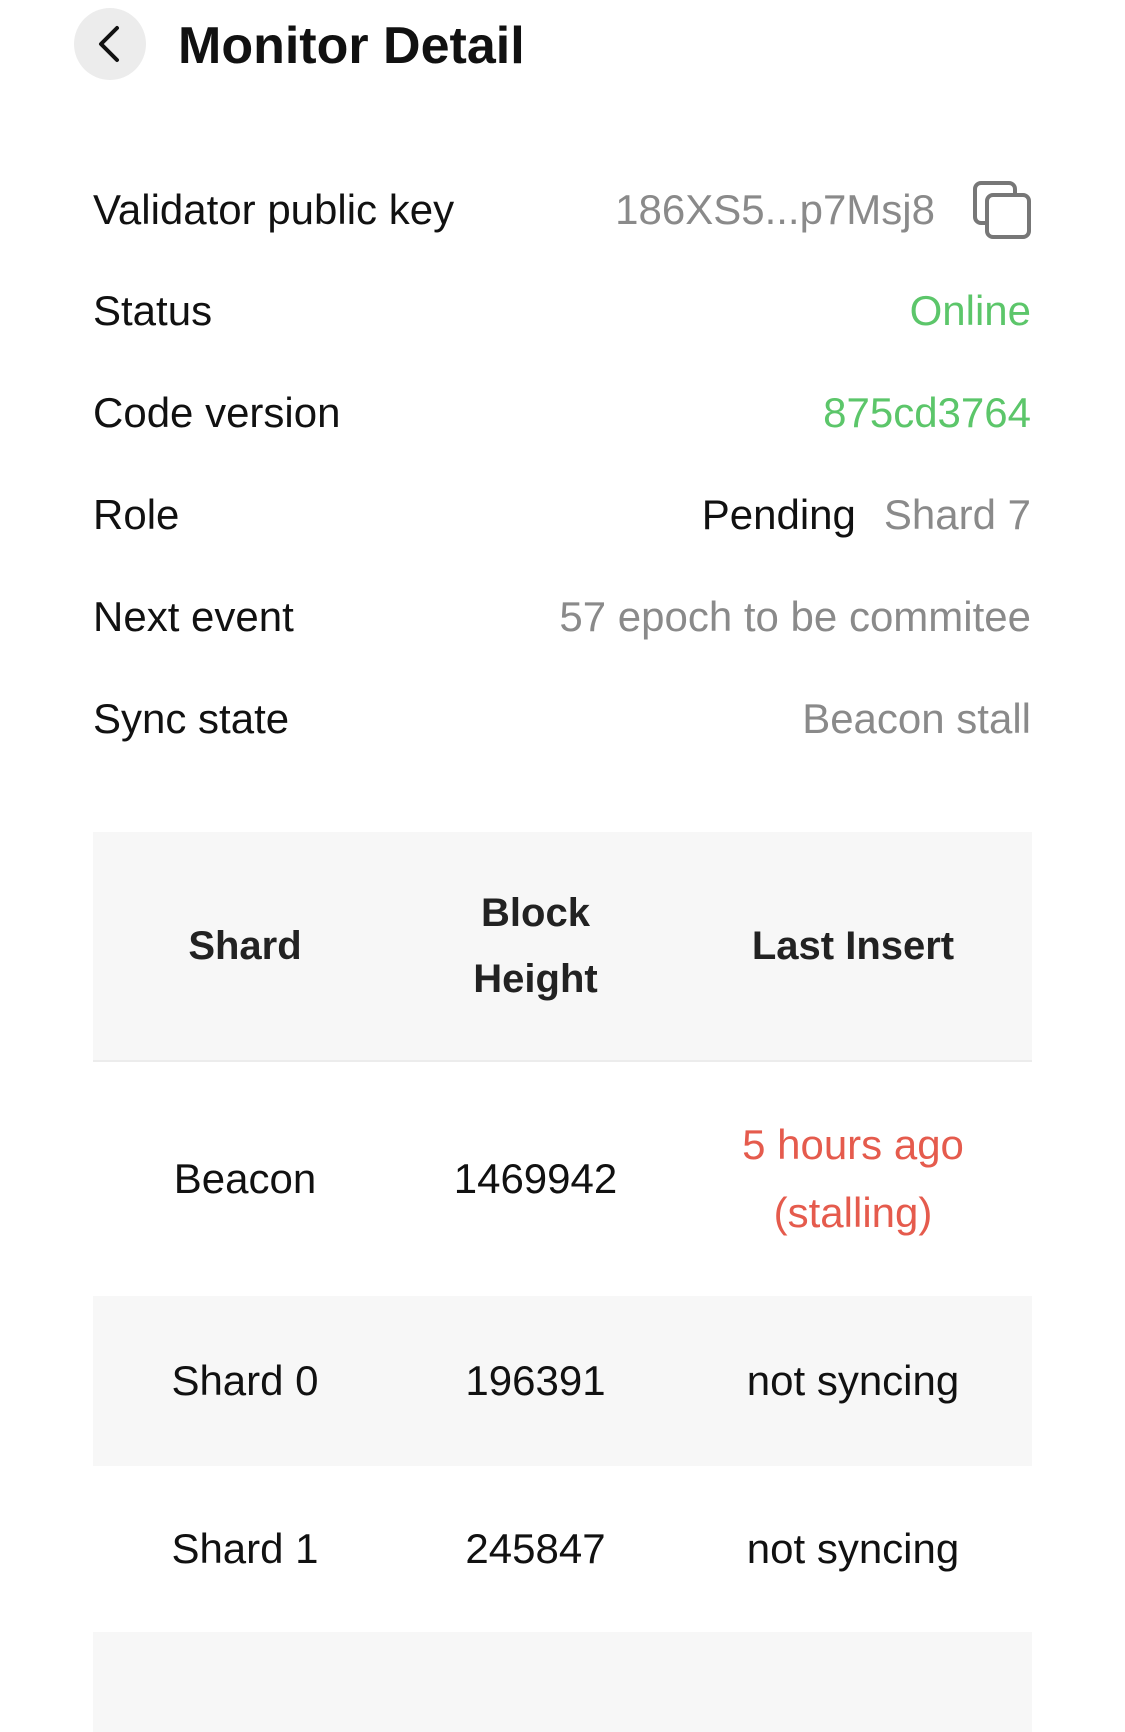  Describe the element at coordinates (245, 1548) in the screenshot. I see `cell-shard: Shard 1` at that location.